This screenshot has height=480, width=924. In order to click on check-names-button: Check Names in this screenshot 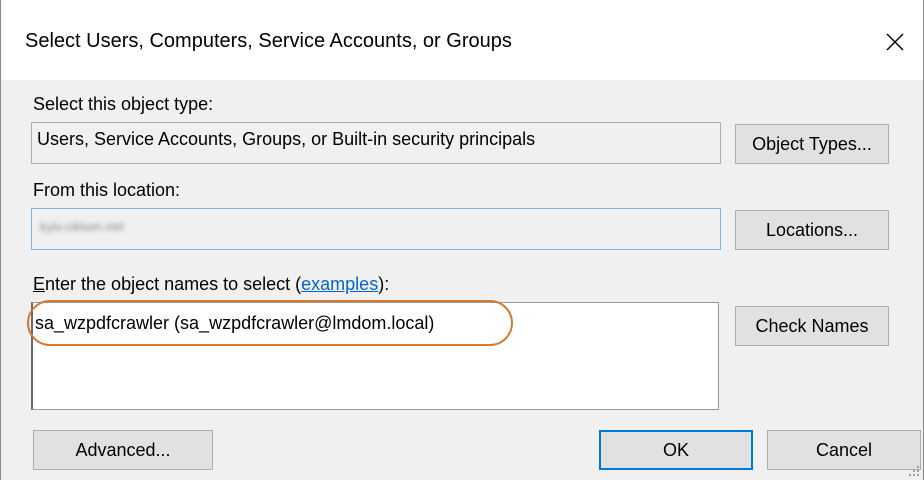, I will do `click(812, 326)`.